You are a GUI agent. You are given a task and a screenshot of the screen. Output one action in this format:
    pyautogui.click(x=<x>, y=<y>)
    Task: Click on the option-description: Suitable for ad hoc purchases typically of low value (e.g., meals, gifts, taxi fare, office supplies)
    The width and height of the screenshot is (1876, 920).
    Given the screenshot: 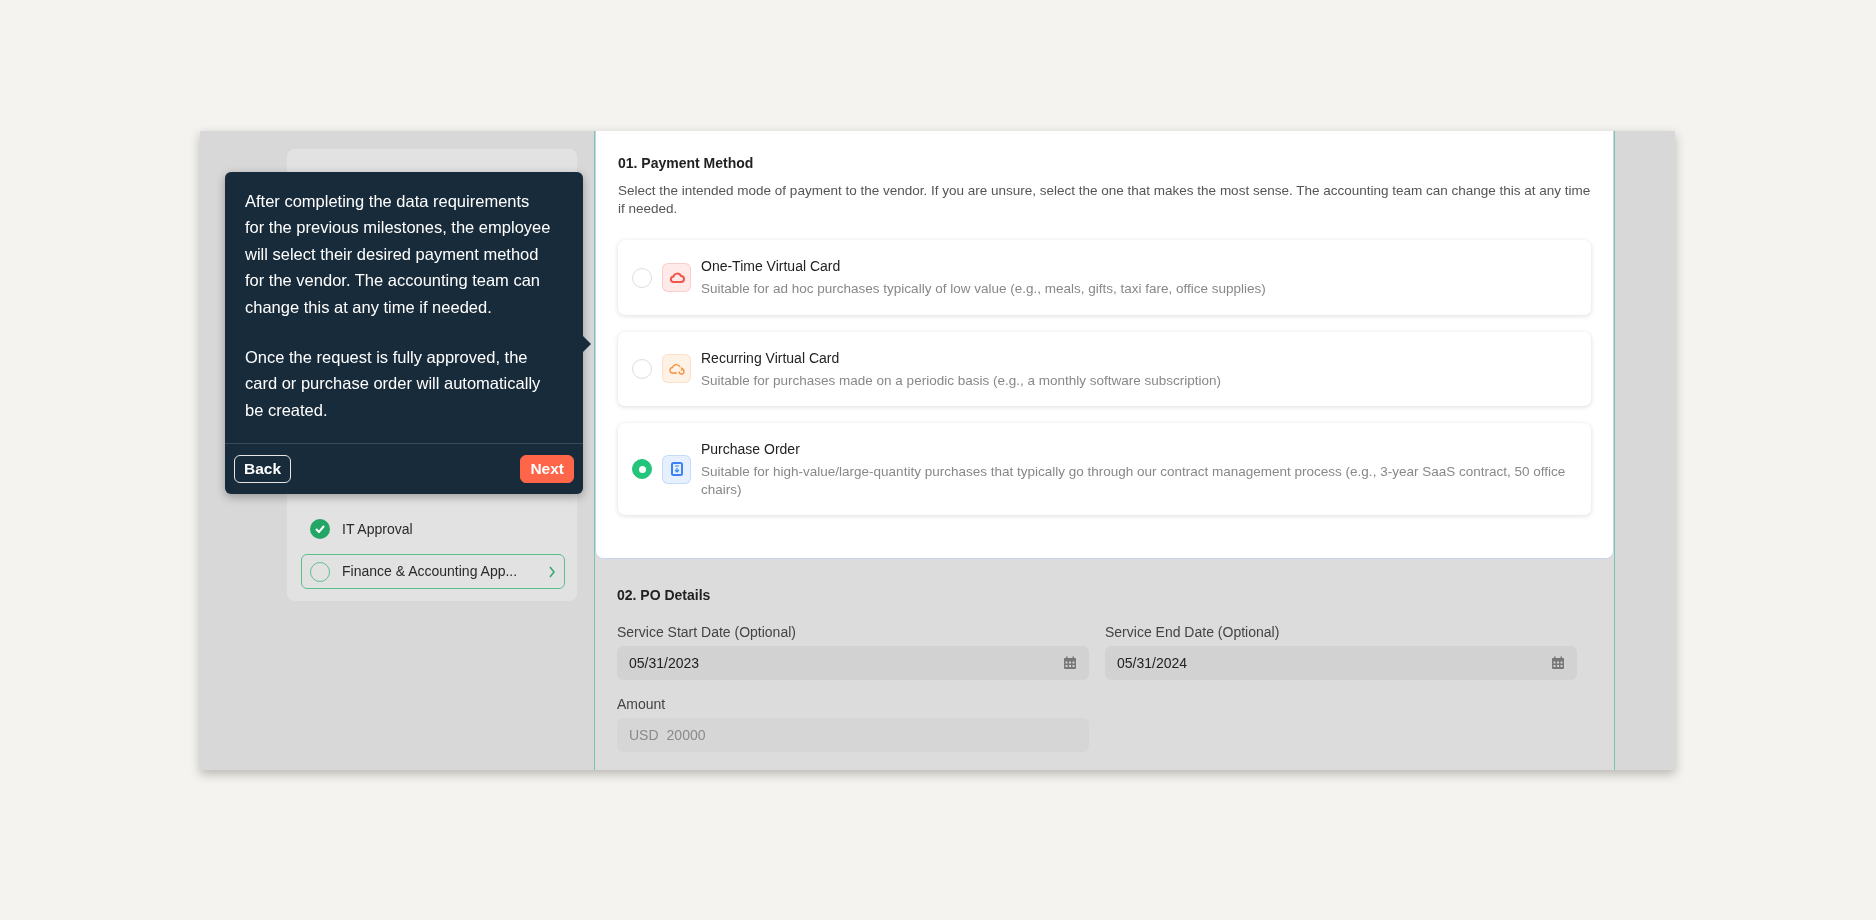 What is the action you would take?
    pyautogui.click(x=983, y=289)
    